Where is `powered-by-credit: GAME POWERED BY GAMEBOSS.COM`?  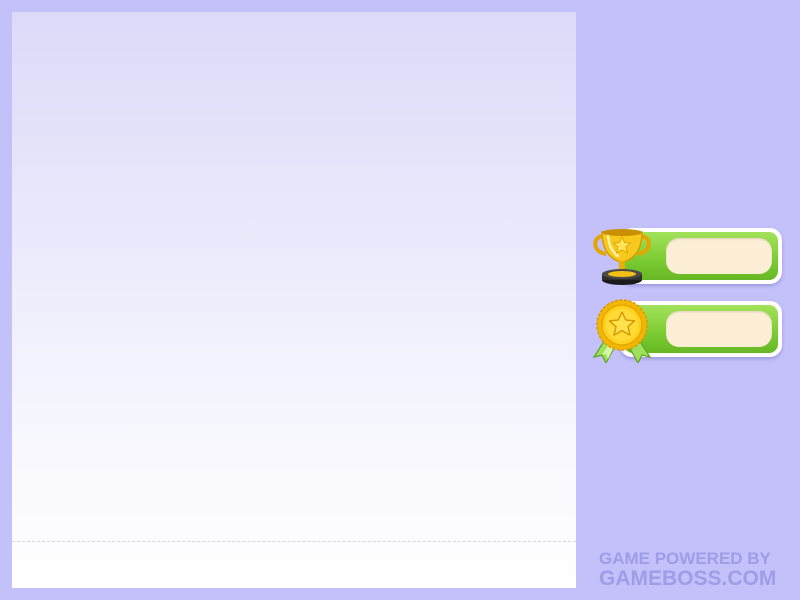 powered-by-credit: GAME POWERED BY GAMEBOSS.COM is located at coordinates (694, 569).